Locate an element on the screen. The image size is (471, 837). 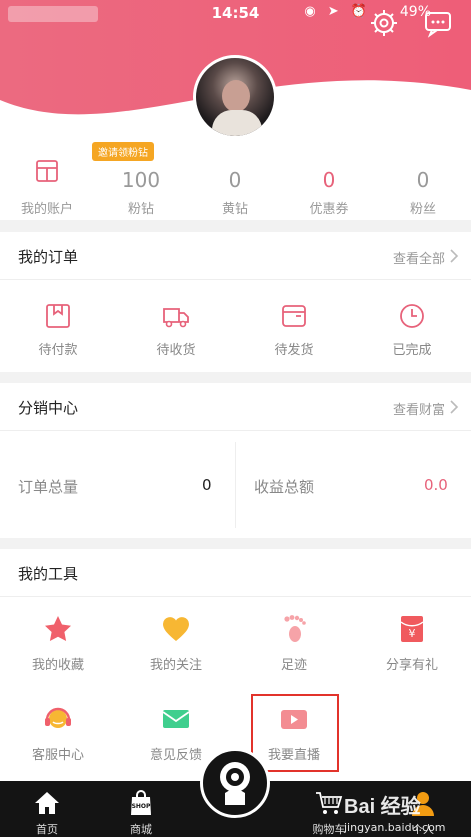
stat-label: 黄钻 is located at coordinates (234, 209).